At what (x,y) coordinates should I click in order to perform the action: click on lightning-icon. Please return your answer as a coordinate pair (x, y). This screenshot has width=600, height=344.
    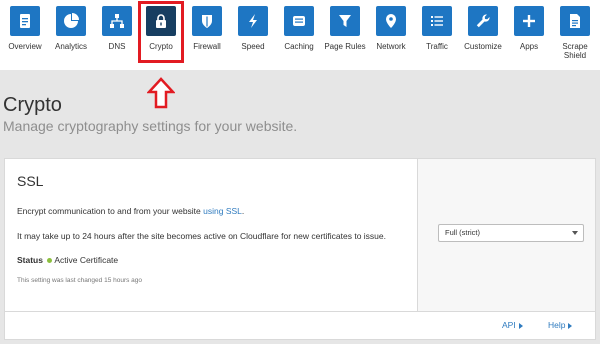
    Looking at the image, I should click on (253, 21).